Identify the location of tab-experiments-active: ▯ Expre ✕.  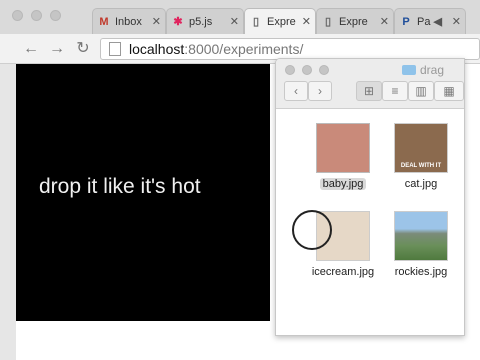
(280, 21).